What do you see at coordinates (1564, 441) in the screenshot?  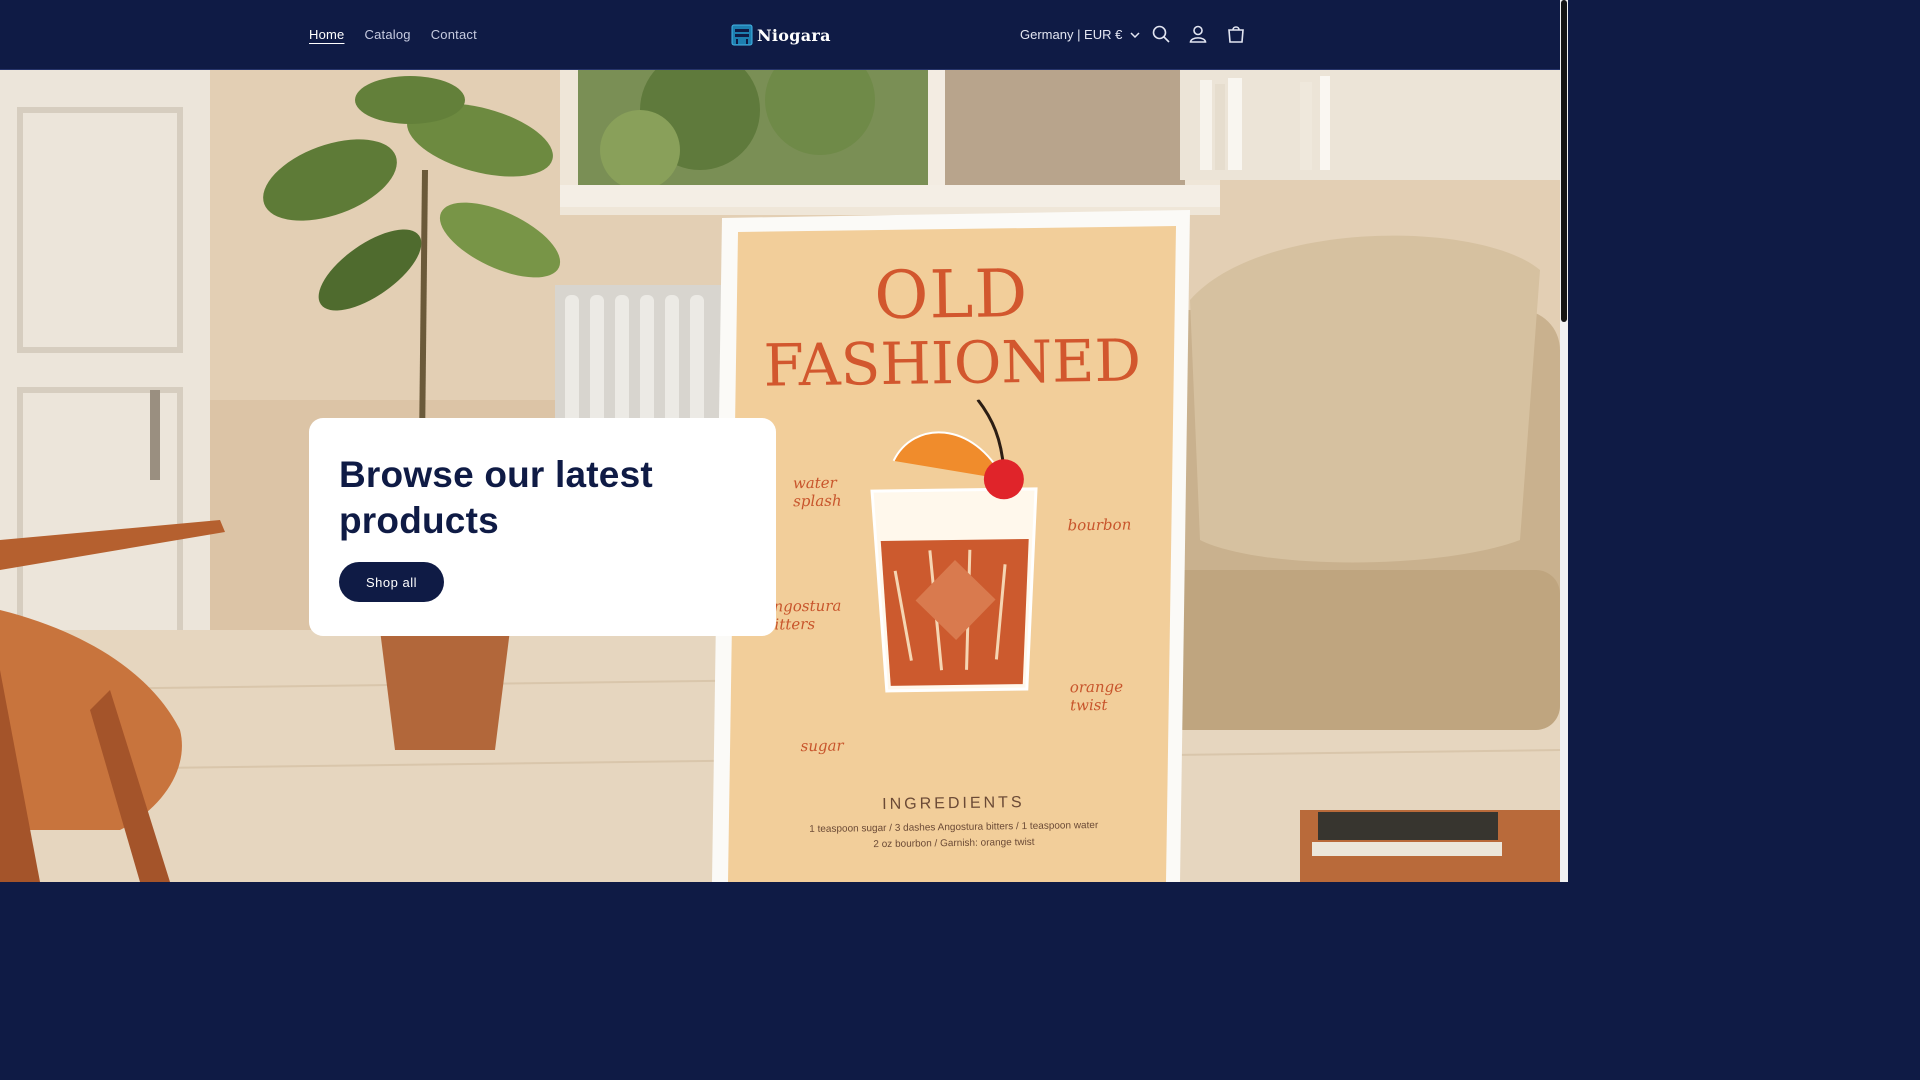 I see `page-scrollbar` at bounding box center [1564, 441].